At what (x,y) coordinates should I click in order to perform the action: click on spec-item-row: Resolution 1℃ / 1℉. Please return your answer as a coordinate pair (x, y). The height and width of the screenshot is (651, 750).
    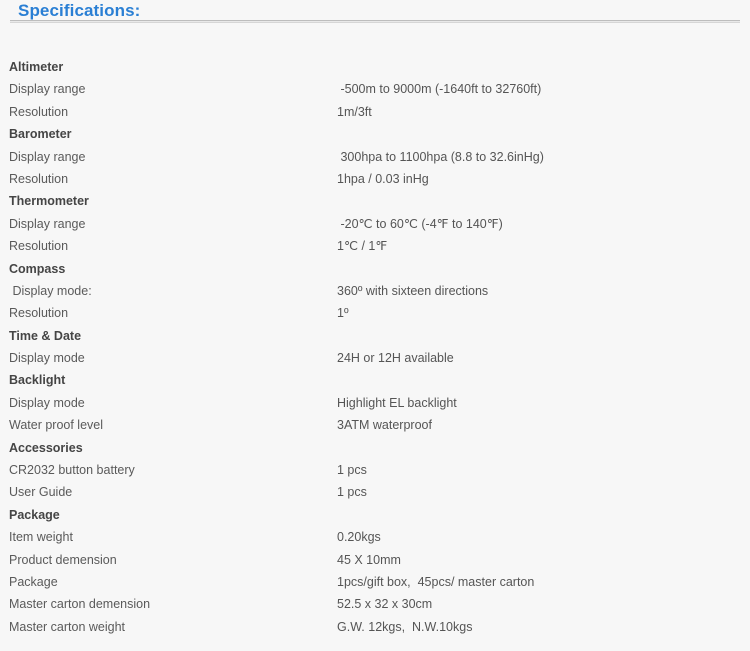
    Looking at the image, I should click on (375, 246).